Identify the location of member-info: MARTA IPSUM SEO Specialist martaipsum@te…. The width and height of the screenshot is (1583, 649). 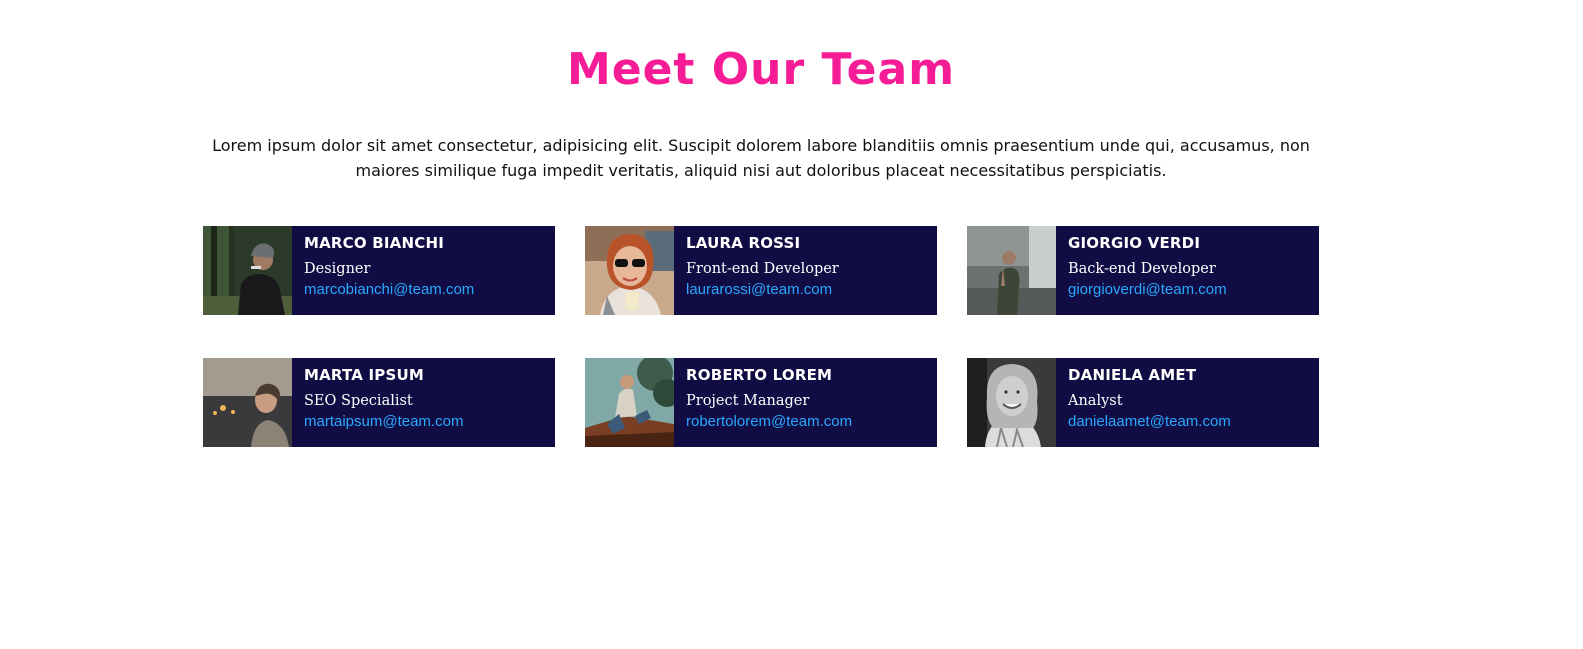
(423, 402).